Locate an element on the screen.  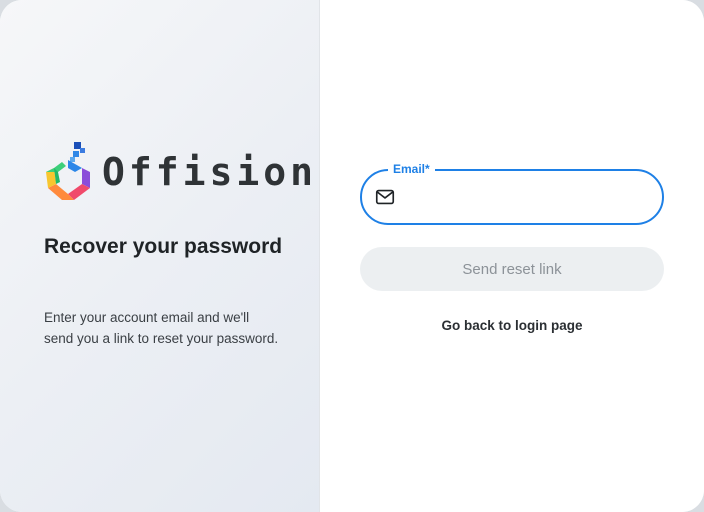
back-to-login-link: Go back to login page is located at coordinates (512, 325).